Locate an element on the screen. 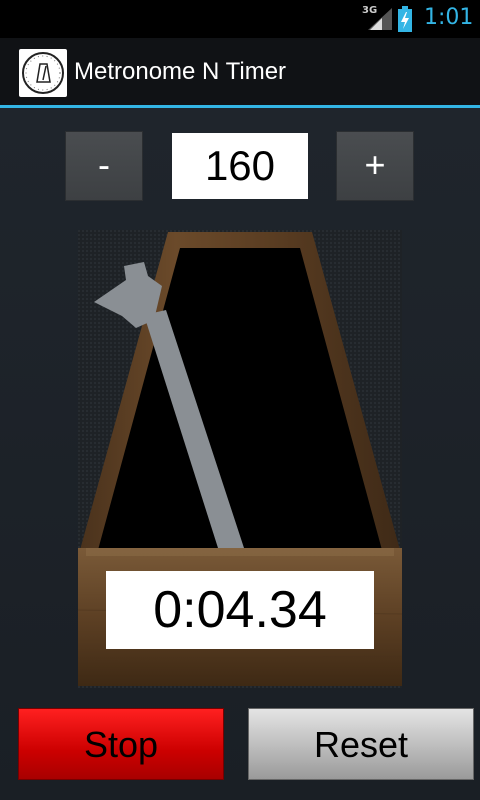  metronome-clock-icon is located at coordinates (43, 73).